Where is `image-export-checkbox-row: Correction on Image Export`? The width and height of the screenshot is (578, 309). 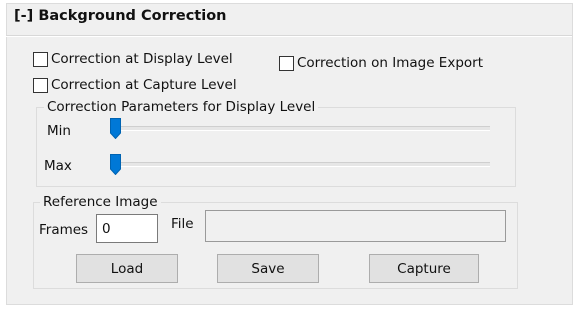
image-export-checkbox-row: Correction on Image Export is located at coordinates (381, 63).